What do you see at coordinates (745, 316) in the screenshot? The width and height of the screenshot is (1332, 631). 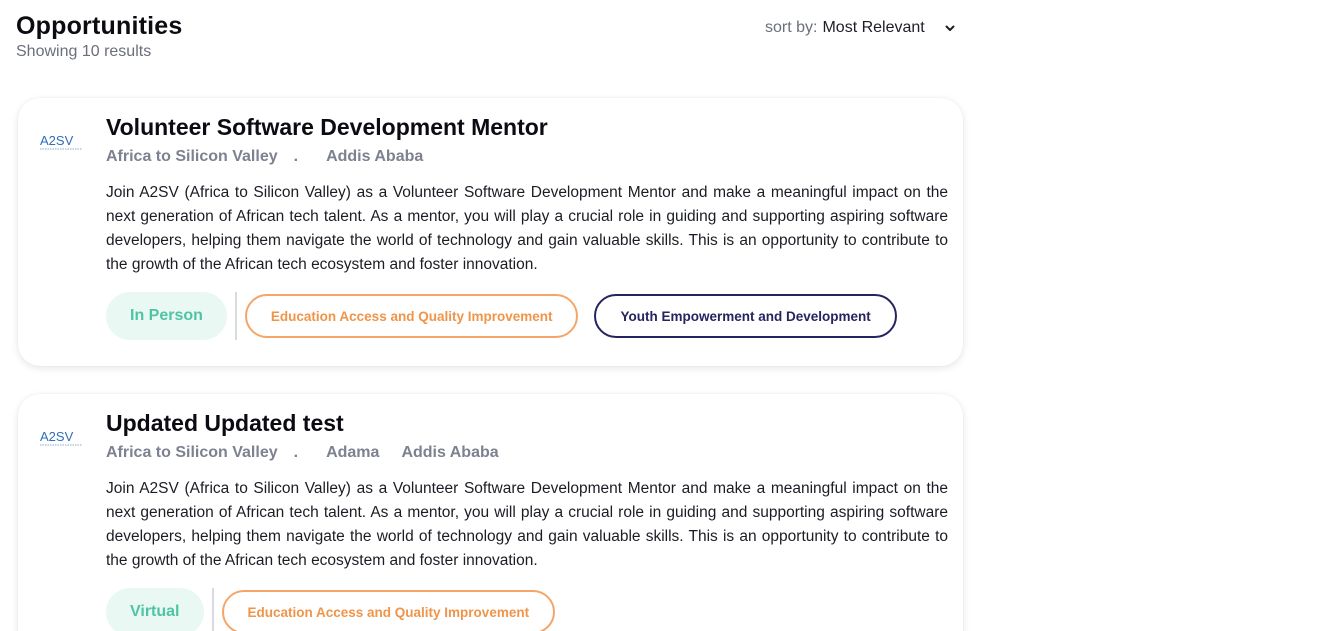 I see `category-tag: Youth Empowerment and Development` at bounding box center [745, 316].